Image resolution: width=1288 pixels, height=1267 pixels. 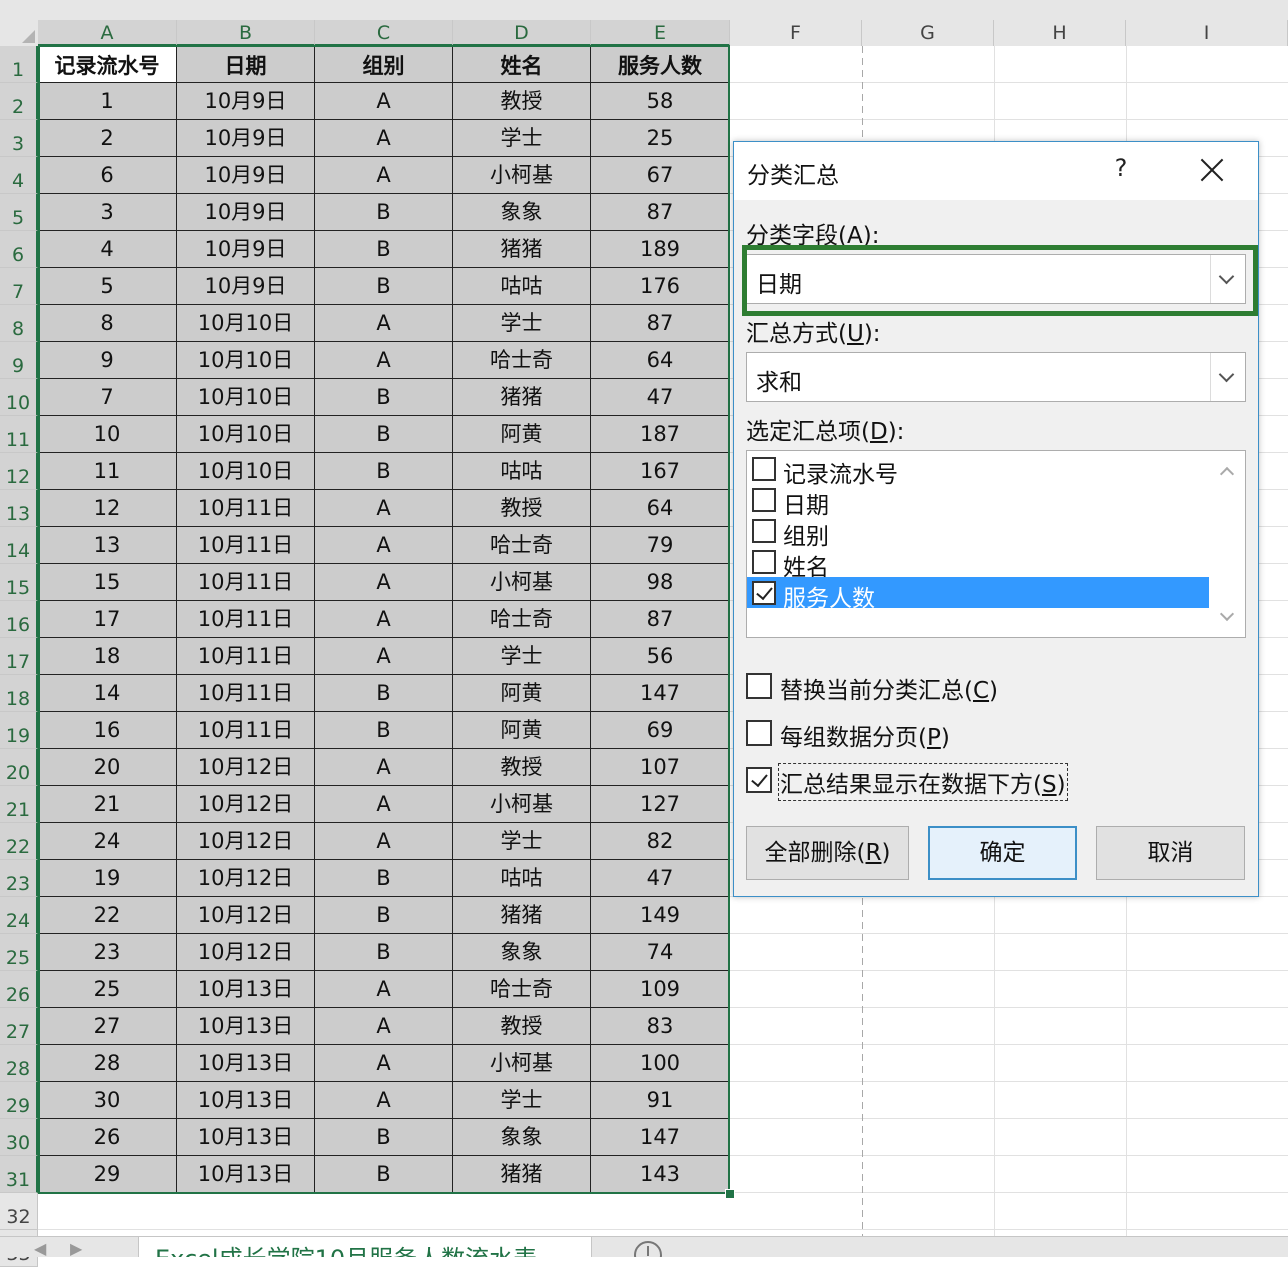 What do you see at coordinates (107, 33) in the screenshot?
I see `column-header-a: A` at bounding box center [107, 33].